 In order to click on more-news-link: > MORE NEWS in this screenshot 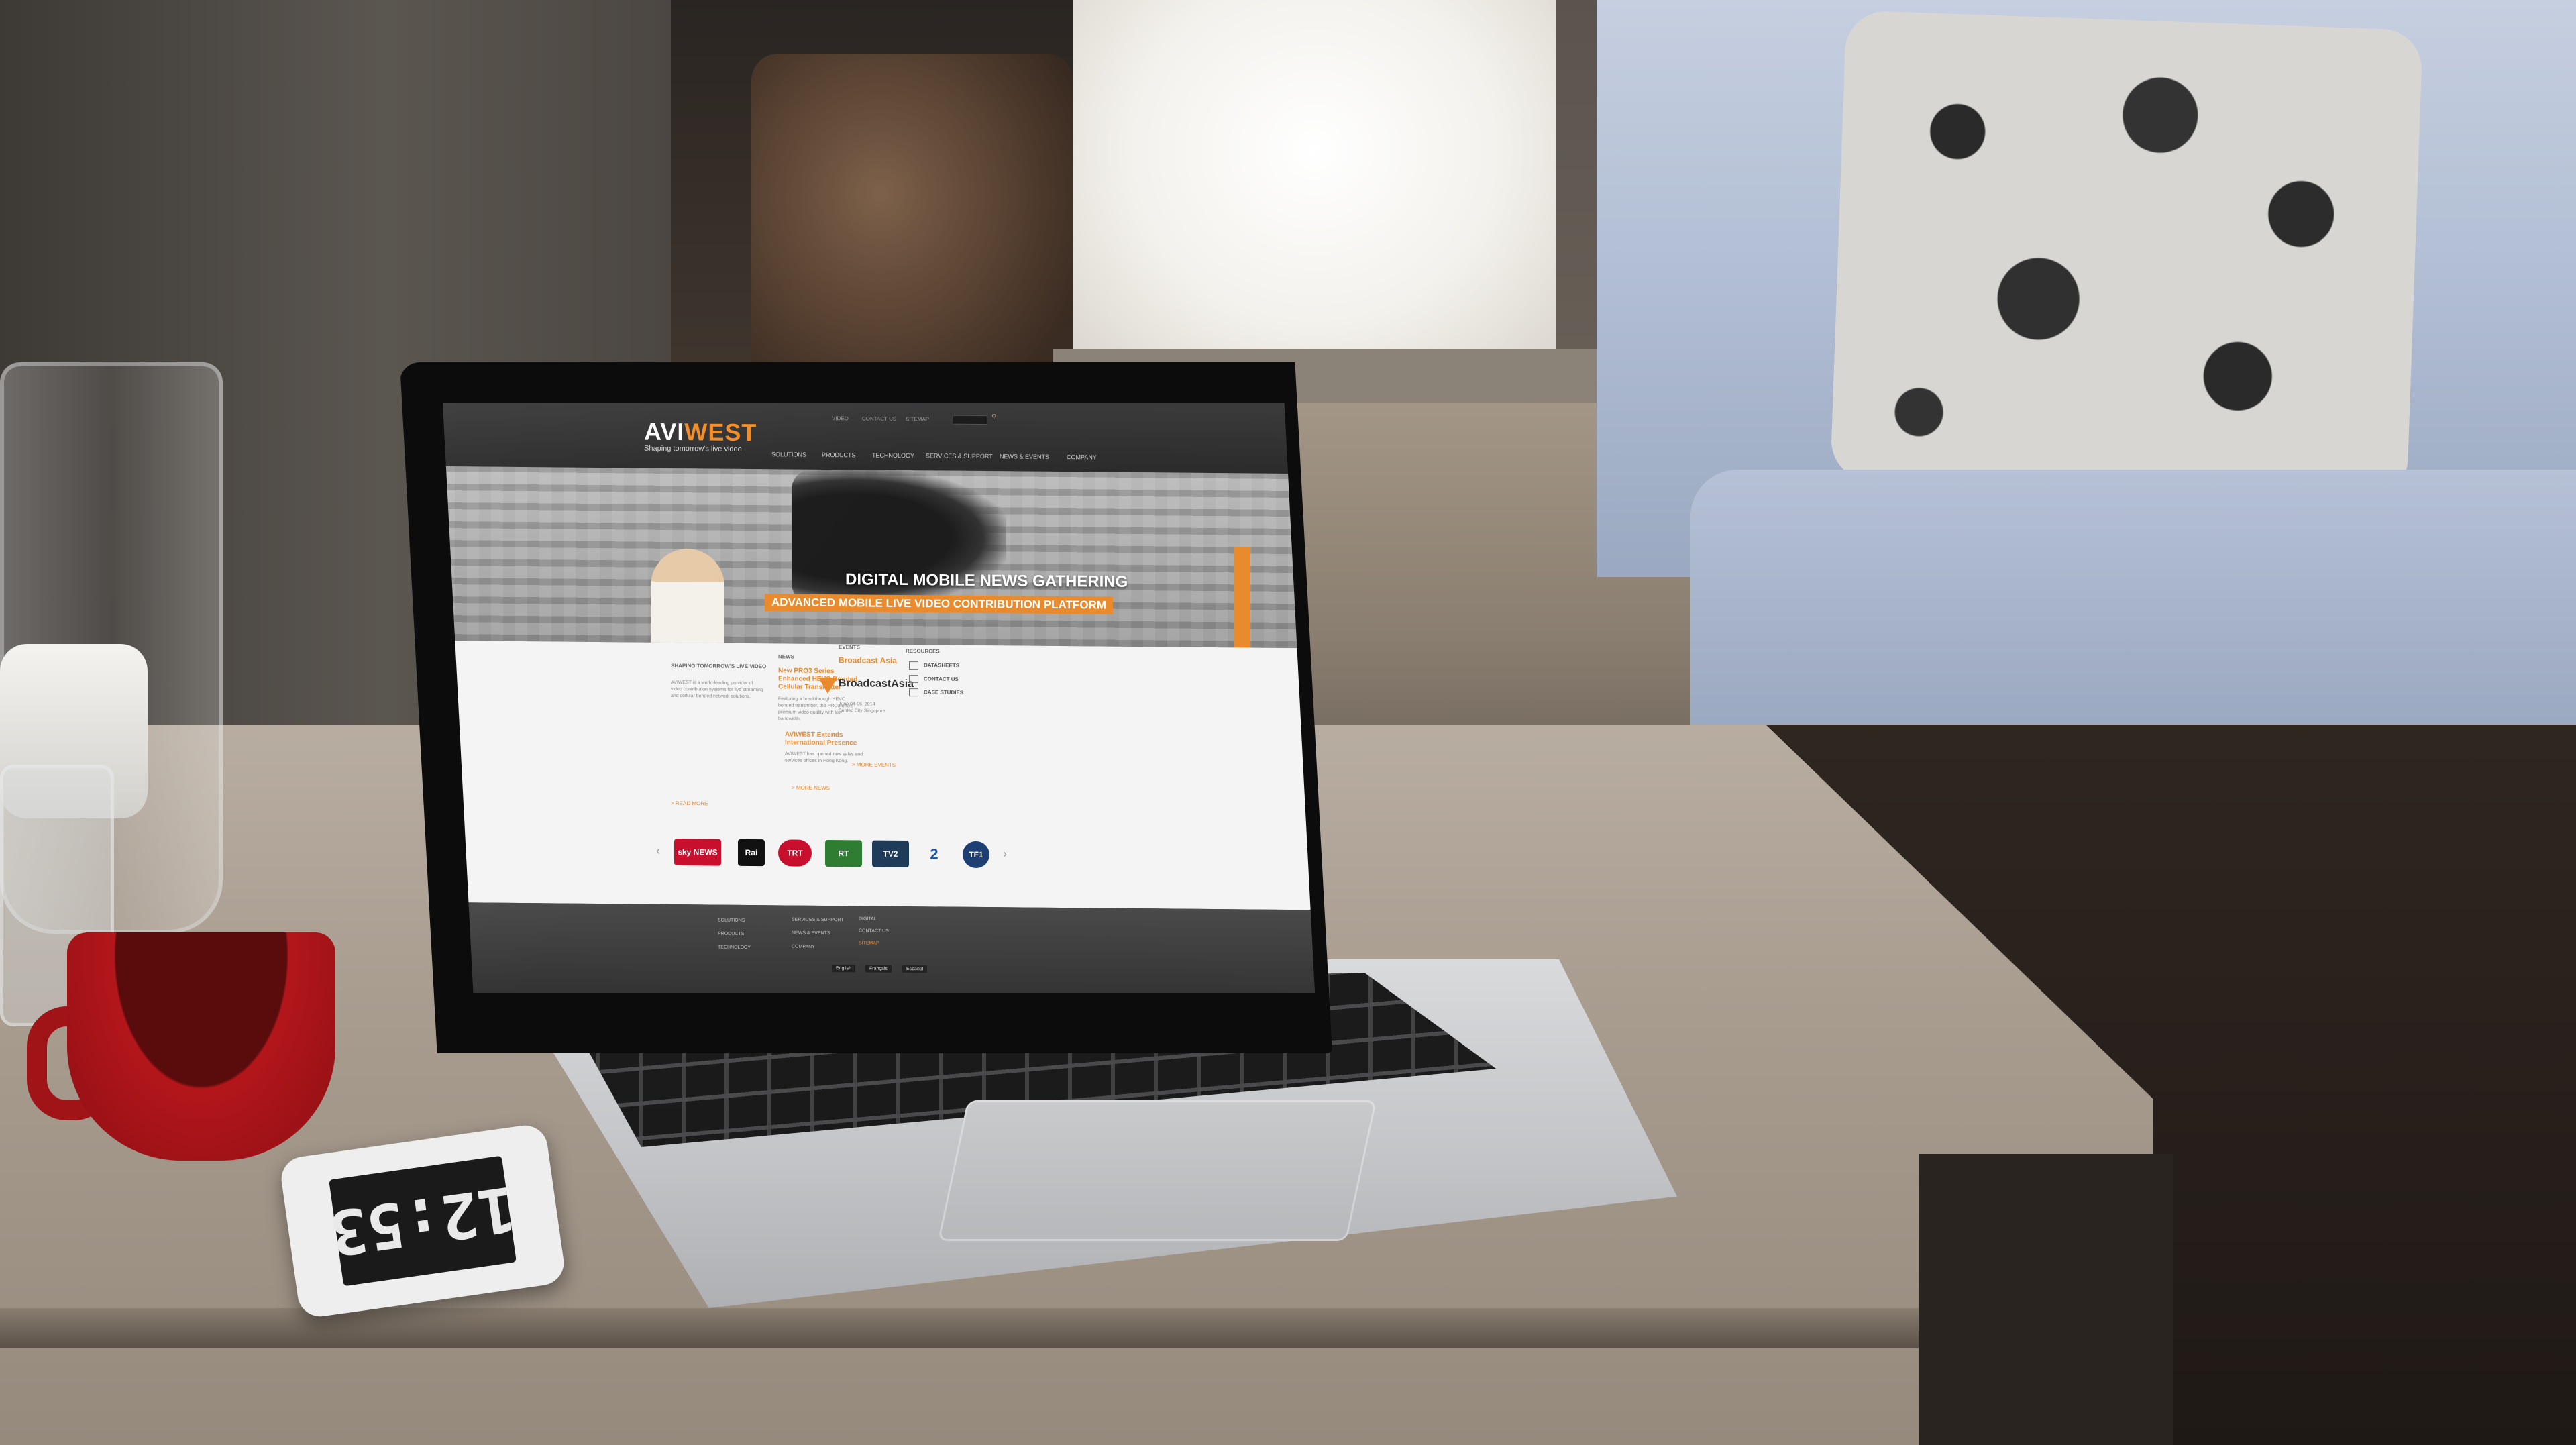, I will do `click(811, 788)`.